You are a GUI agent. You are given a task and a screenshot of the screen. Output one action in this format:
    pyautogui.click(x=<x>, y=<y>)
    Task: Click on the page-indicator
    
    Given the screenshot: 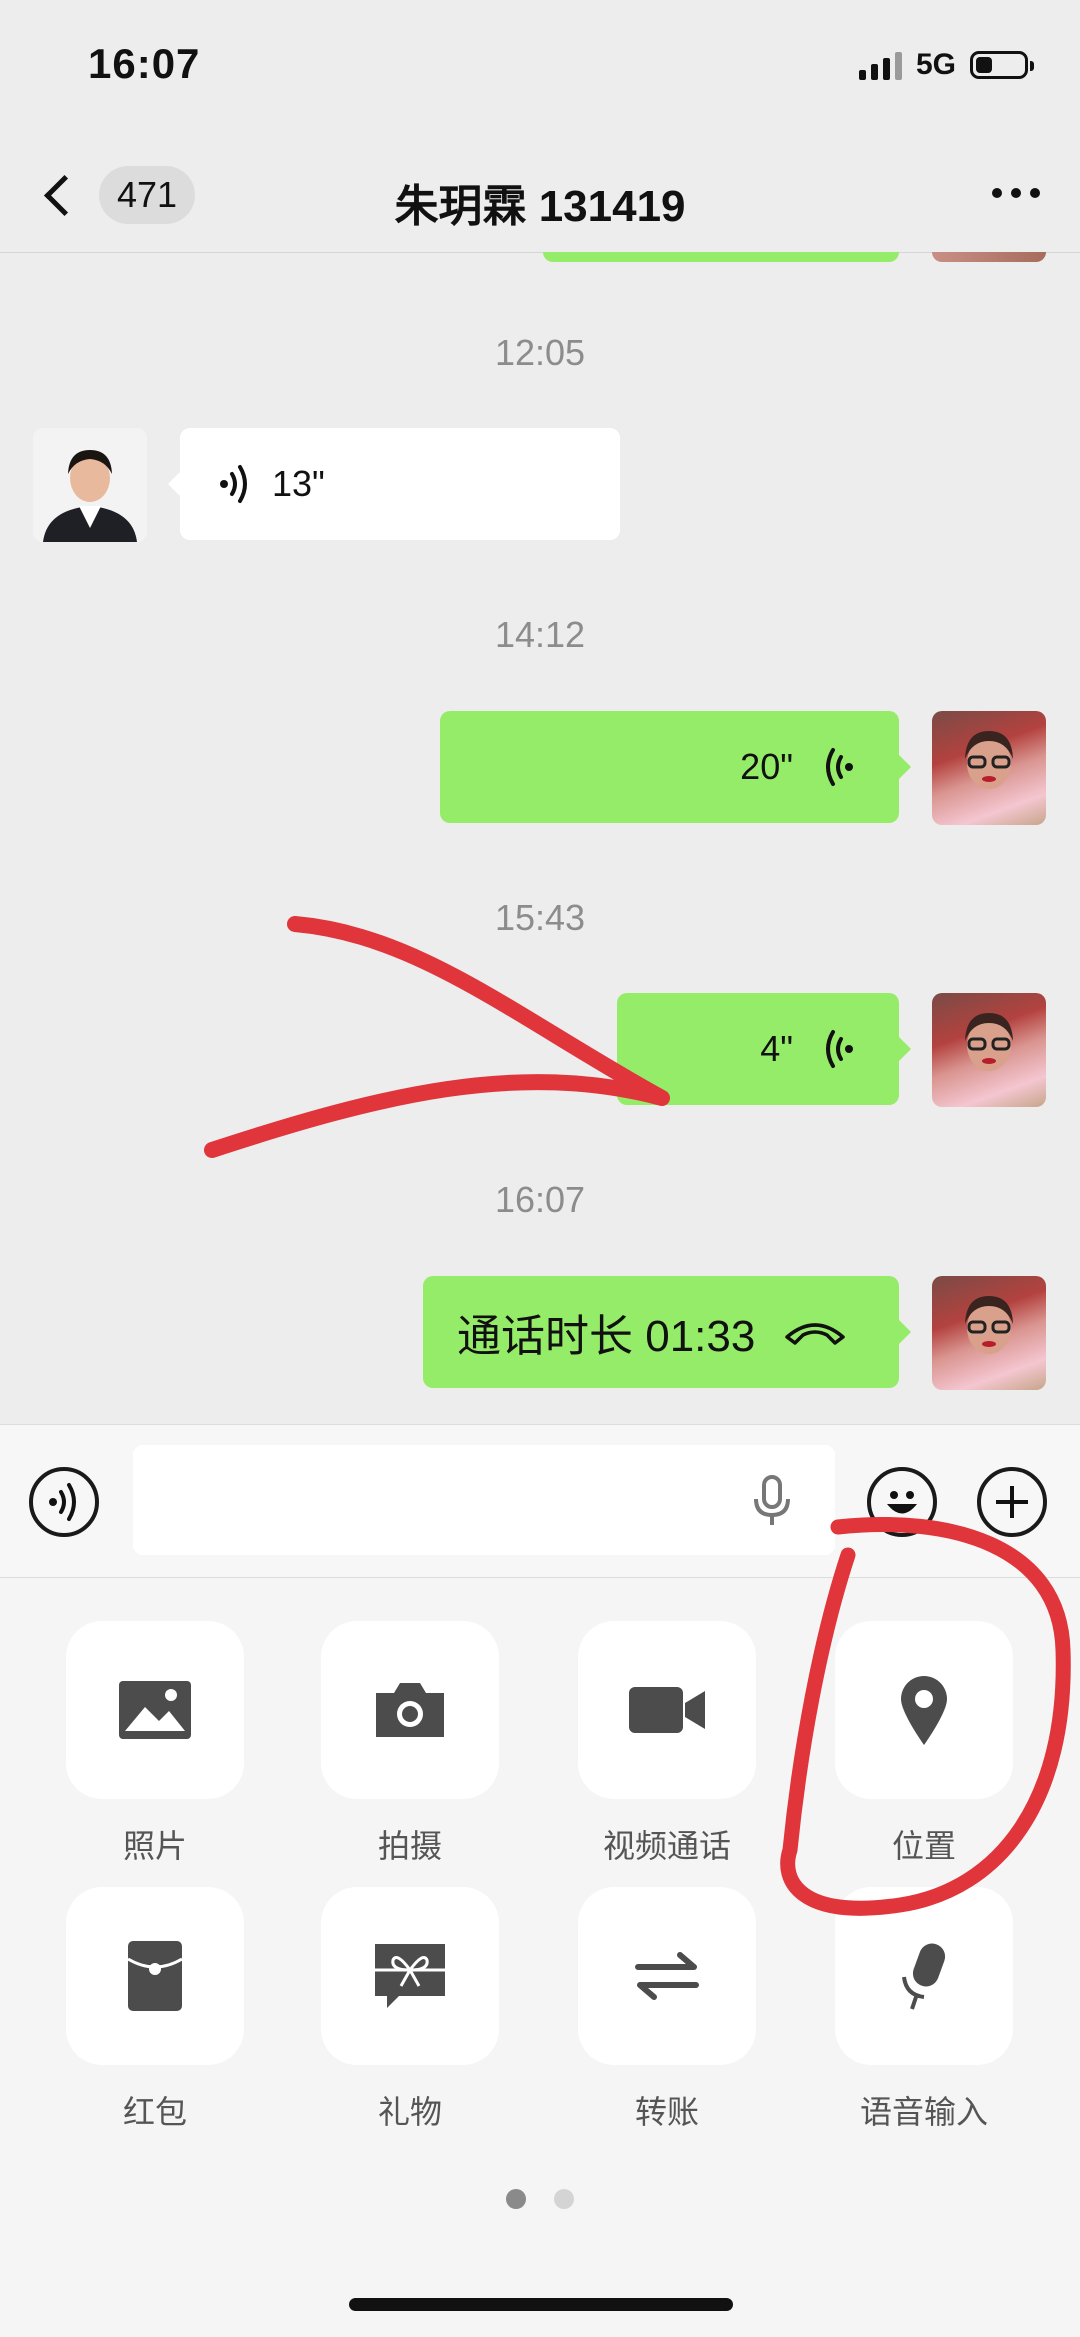 What is the action you would take?
    pyautogui.click(x=540, y=2199)
    